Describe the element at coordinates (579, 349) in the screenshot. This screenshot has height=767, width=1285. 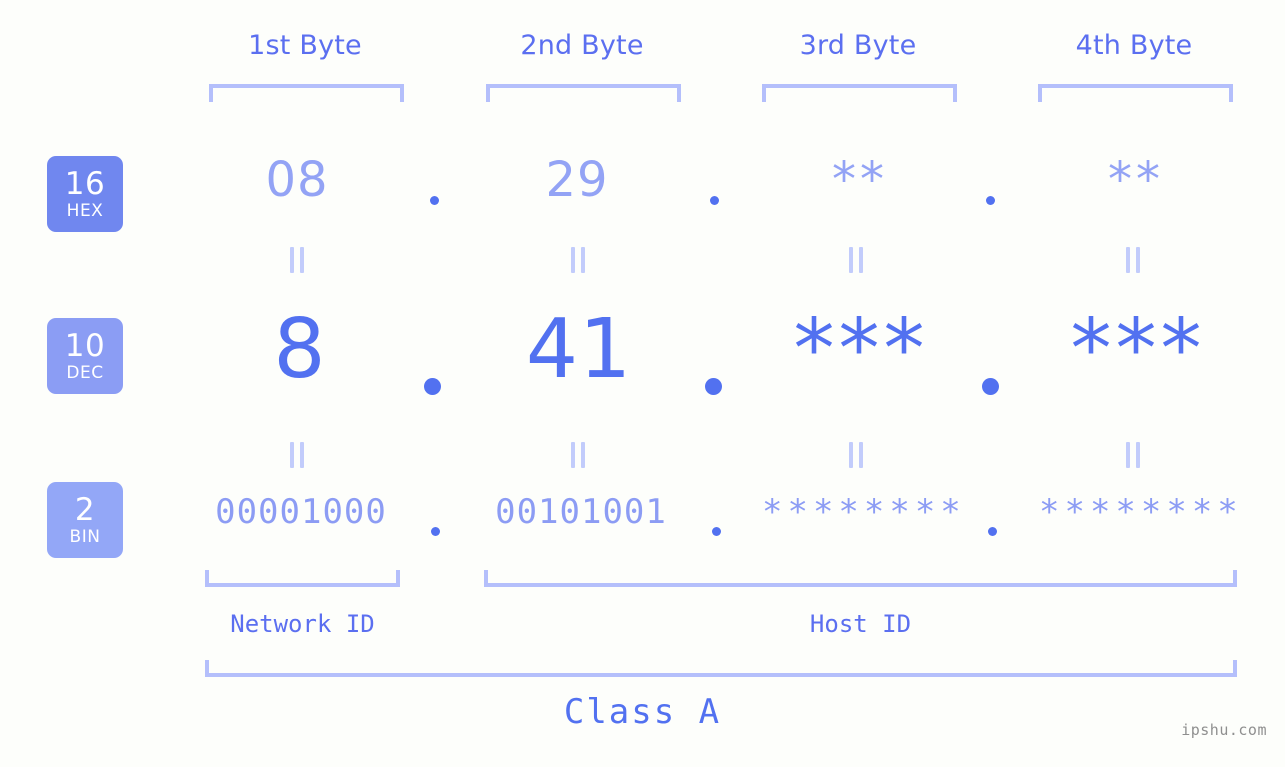
I see `dec-byte-2: 41` at that location.